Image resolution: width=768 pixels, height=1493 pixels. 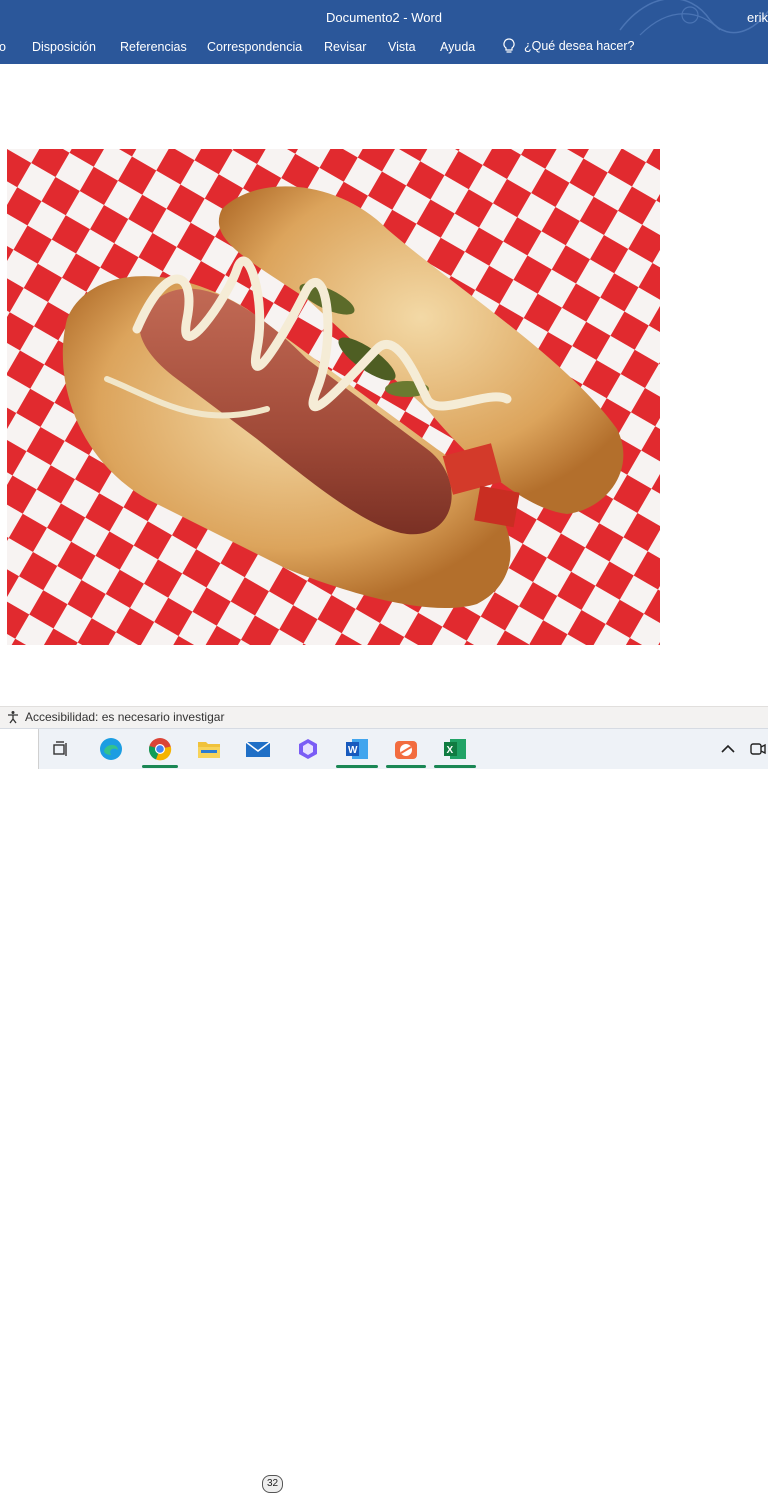 What do you see at coordinates (757, 17) in the screenshot?
I see `user-name: erik` at bounding box center [757, 17].